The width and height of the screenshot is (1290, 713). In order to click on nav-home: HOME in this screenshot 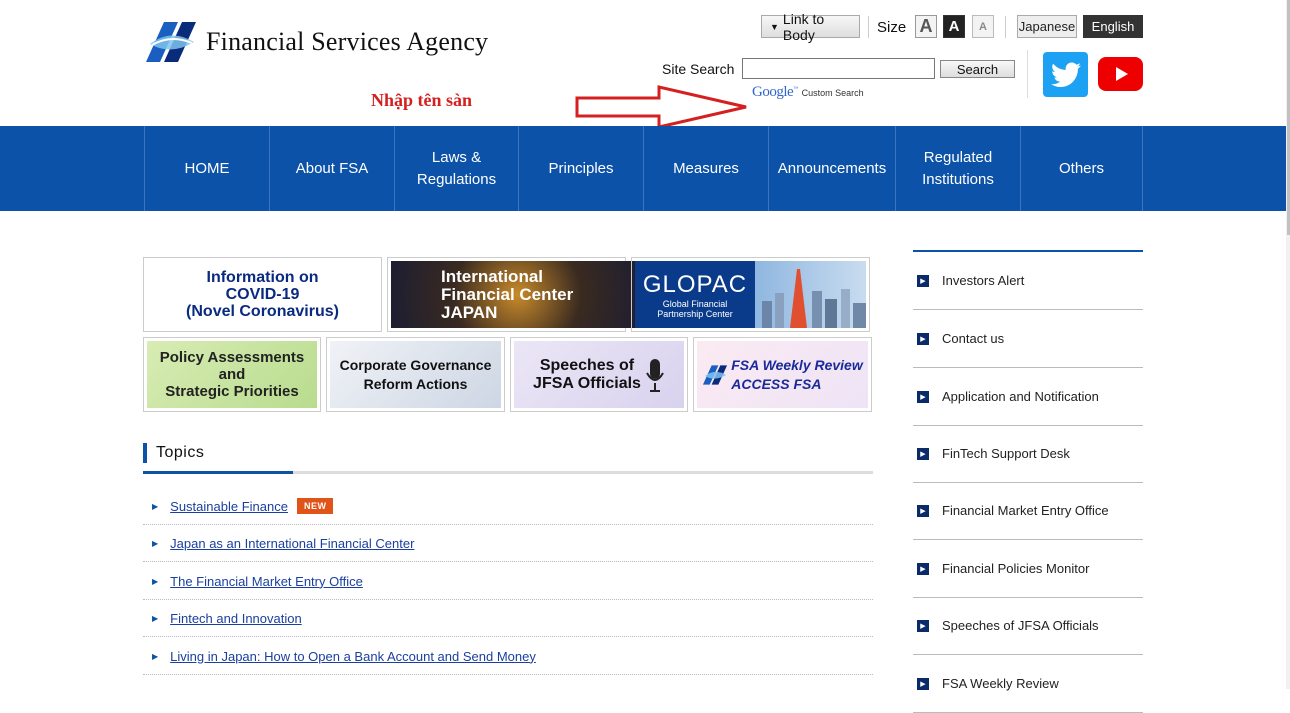, I will do `click(206, 168)`.